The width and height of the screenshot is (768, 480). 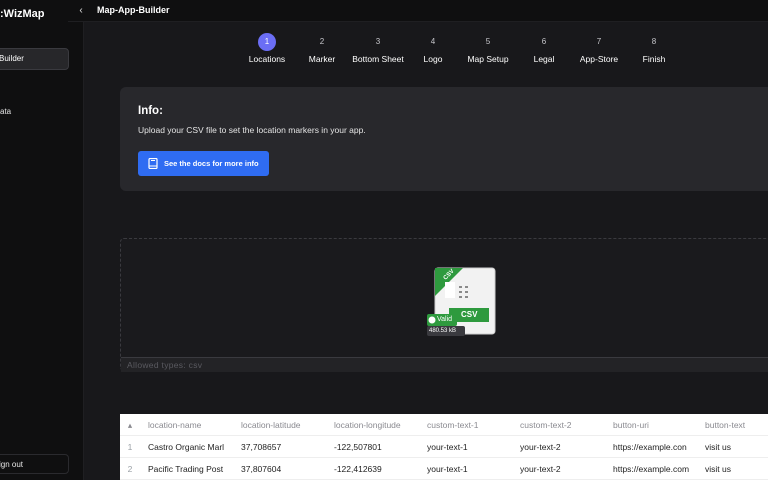 I want to click on docs-button-label: See the docs for more info, so click(x=211, y=163).